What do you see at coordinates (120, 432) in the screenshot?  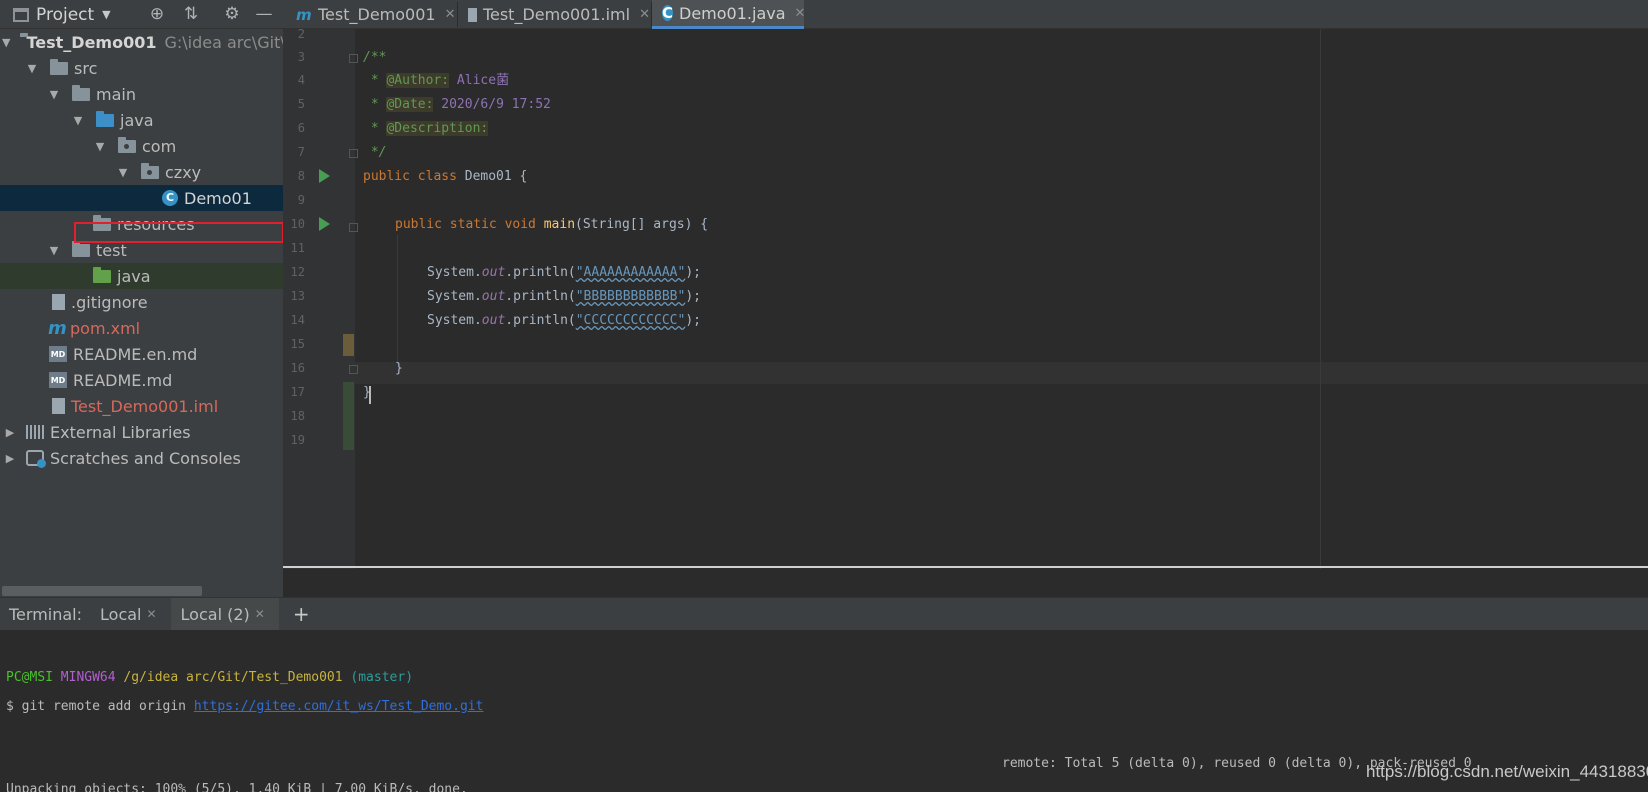 I see `tree-label: External Libraries` at bounding box center [120, 432].